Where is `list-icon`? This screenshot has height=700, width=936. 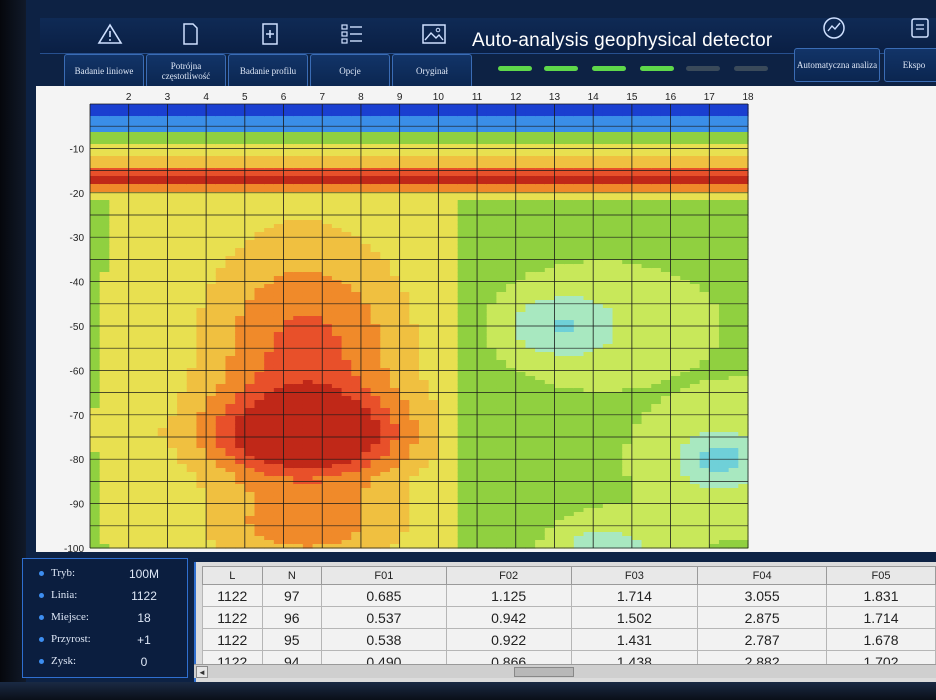 list-icon is located at coordinates (352, 34).